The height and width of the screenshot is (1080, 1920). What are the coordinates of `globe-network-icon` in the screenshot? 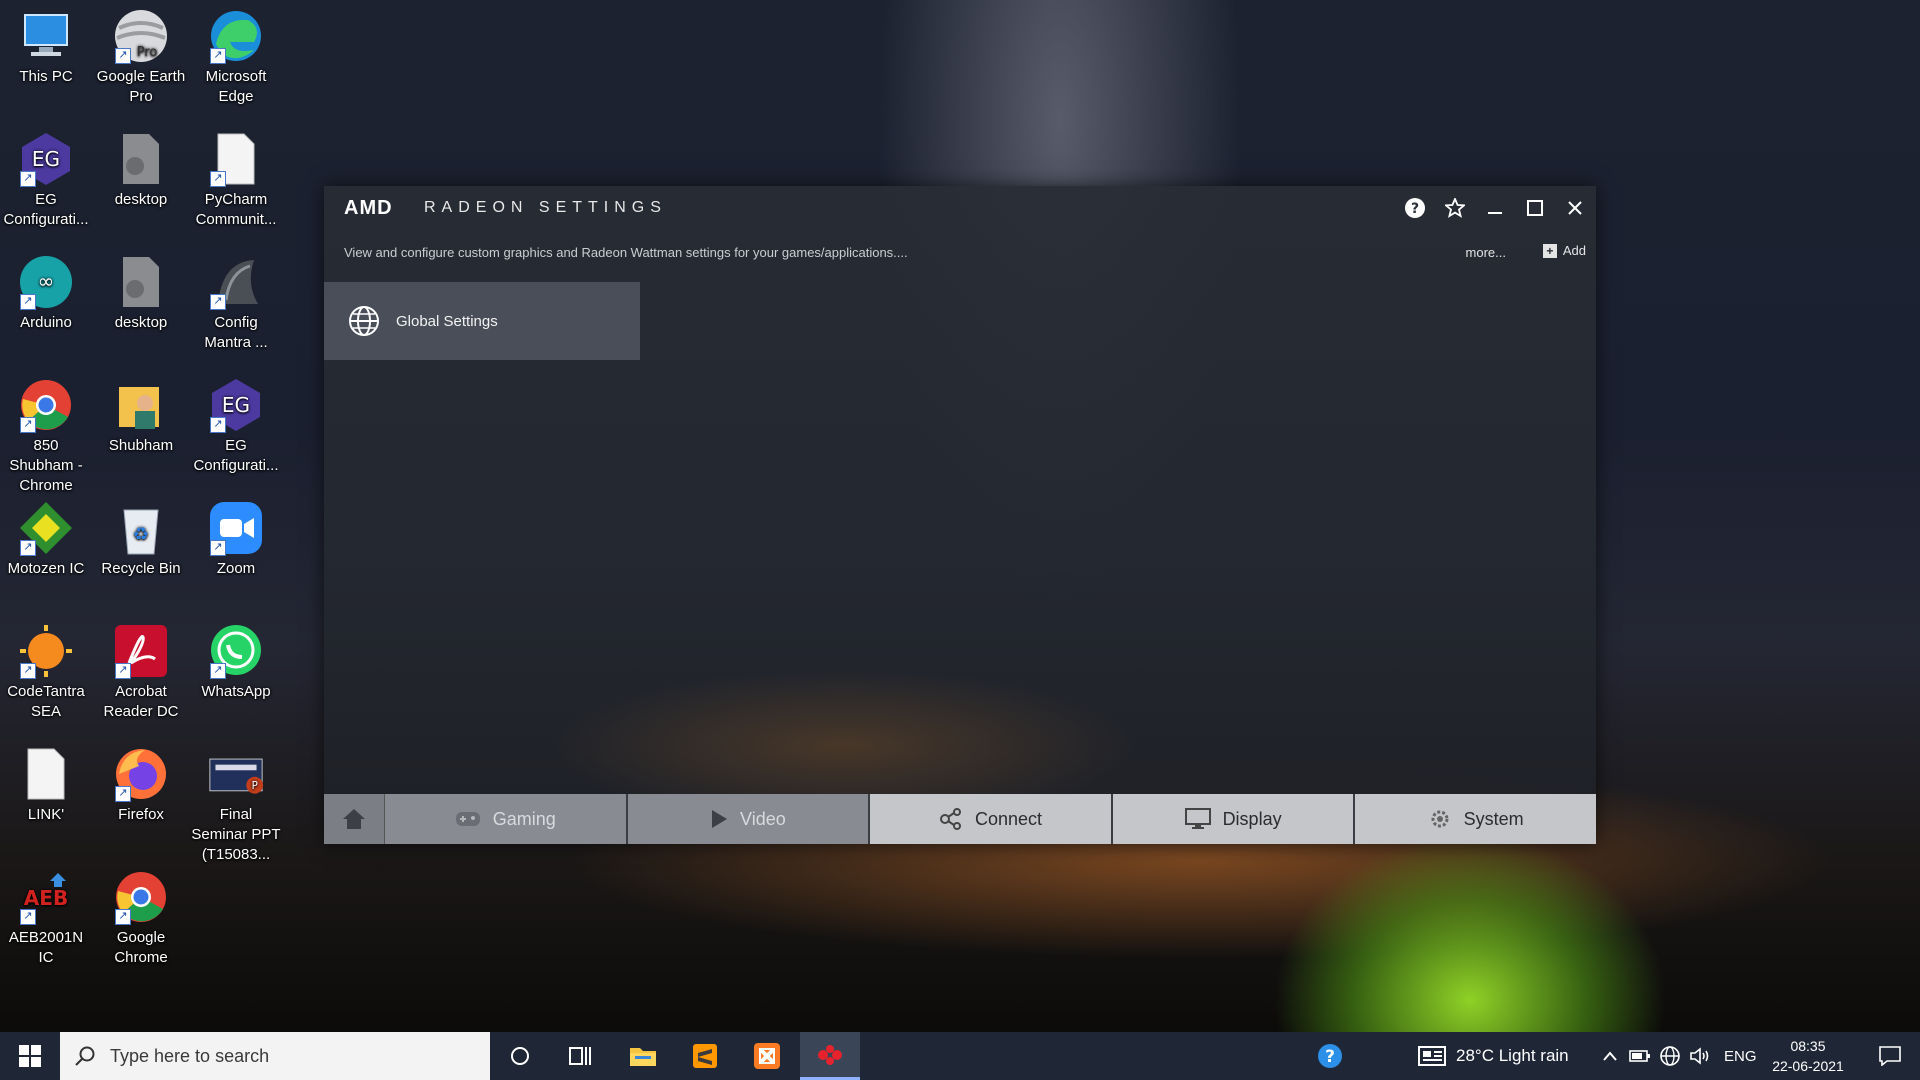 It's located at (1670, 1056).